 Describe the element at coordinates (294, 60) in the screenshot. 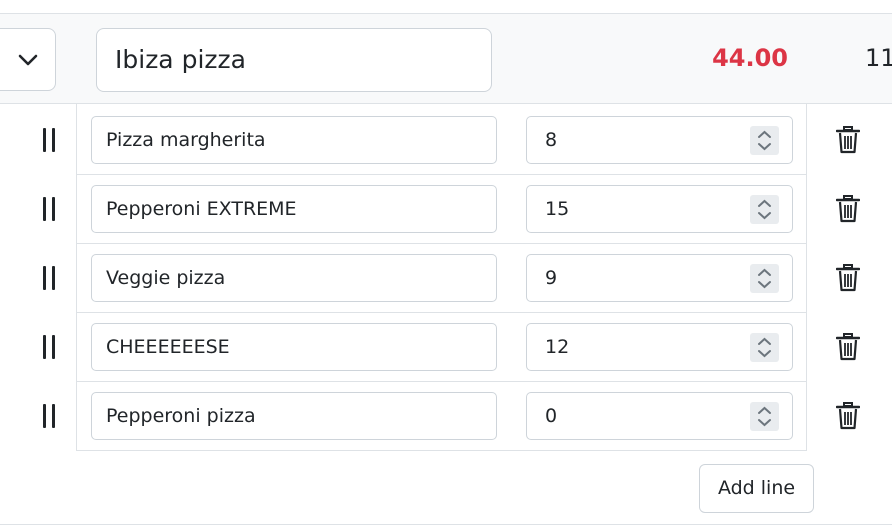

I see `group-name-input: Ibiza pizza` at that location.